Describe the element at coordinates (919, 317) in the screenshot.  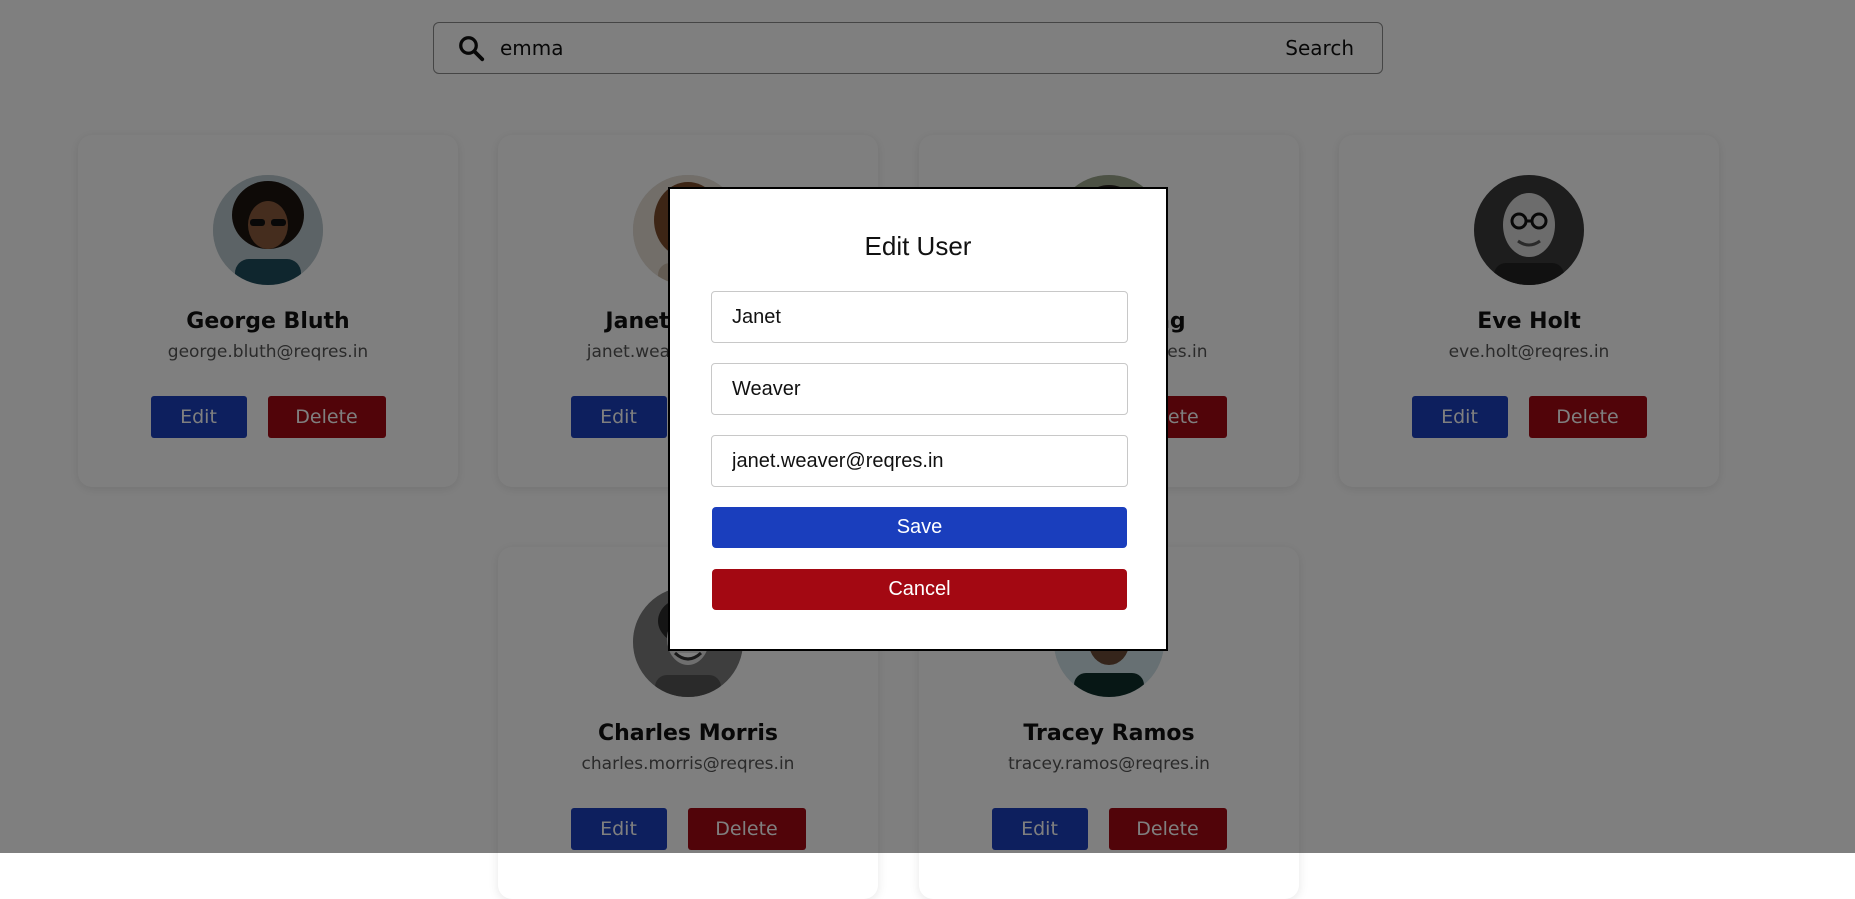
I see `first-name-field` at that location.